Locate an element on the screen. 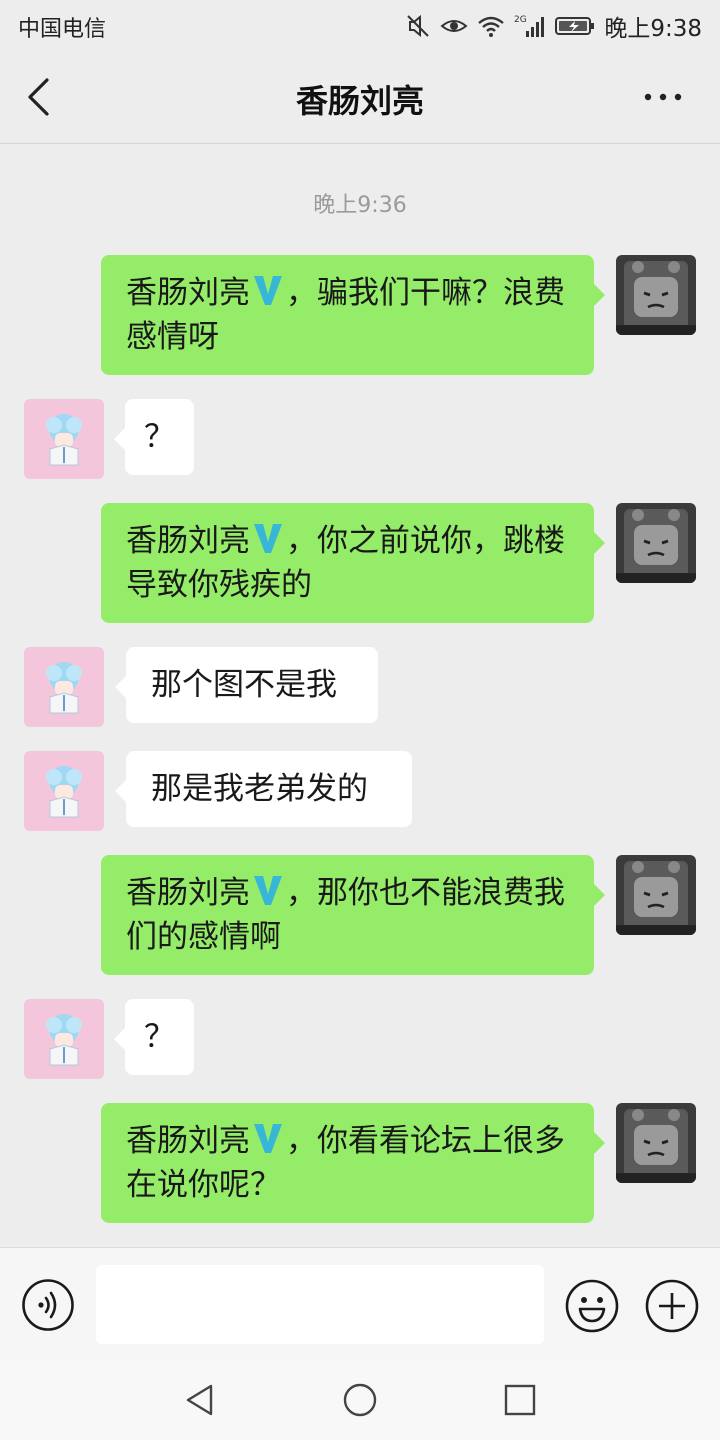  mute-icon is located at coordinates (418, 26).